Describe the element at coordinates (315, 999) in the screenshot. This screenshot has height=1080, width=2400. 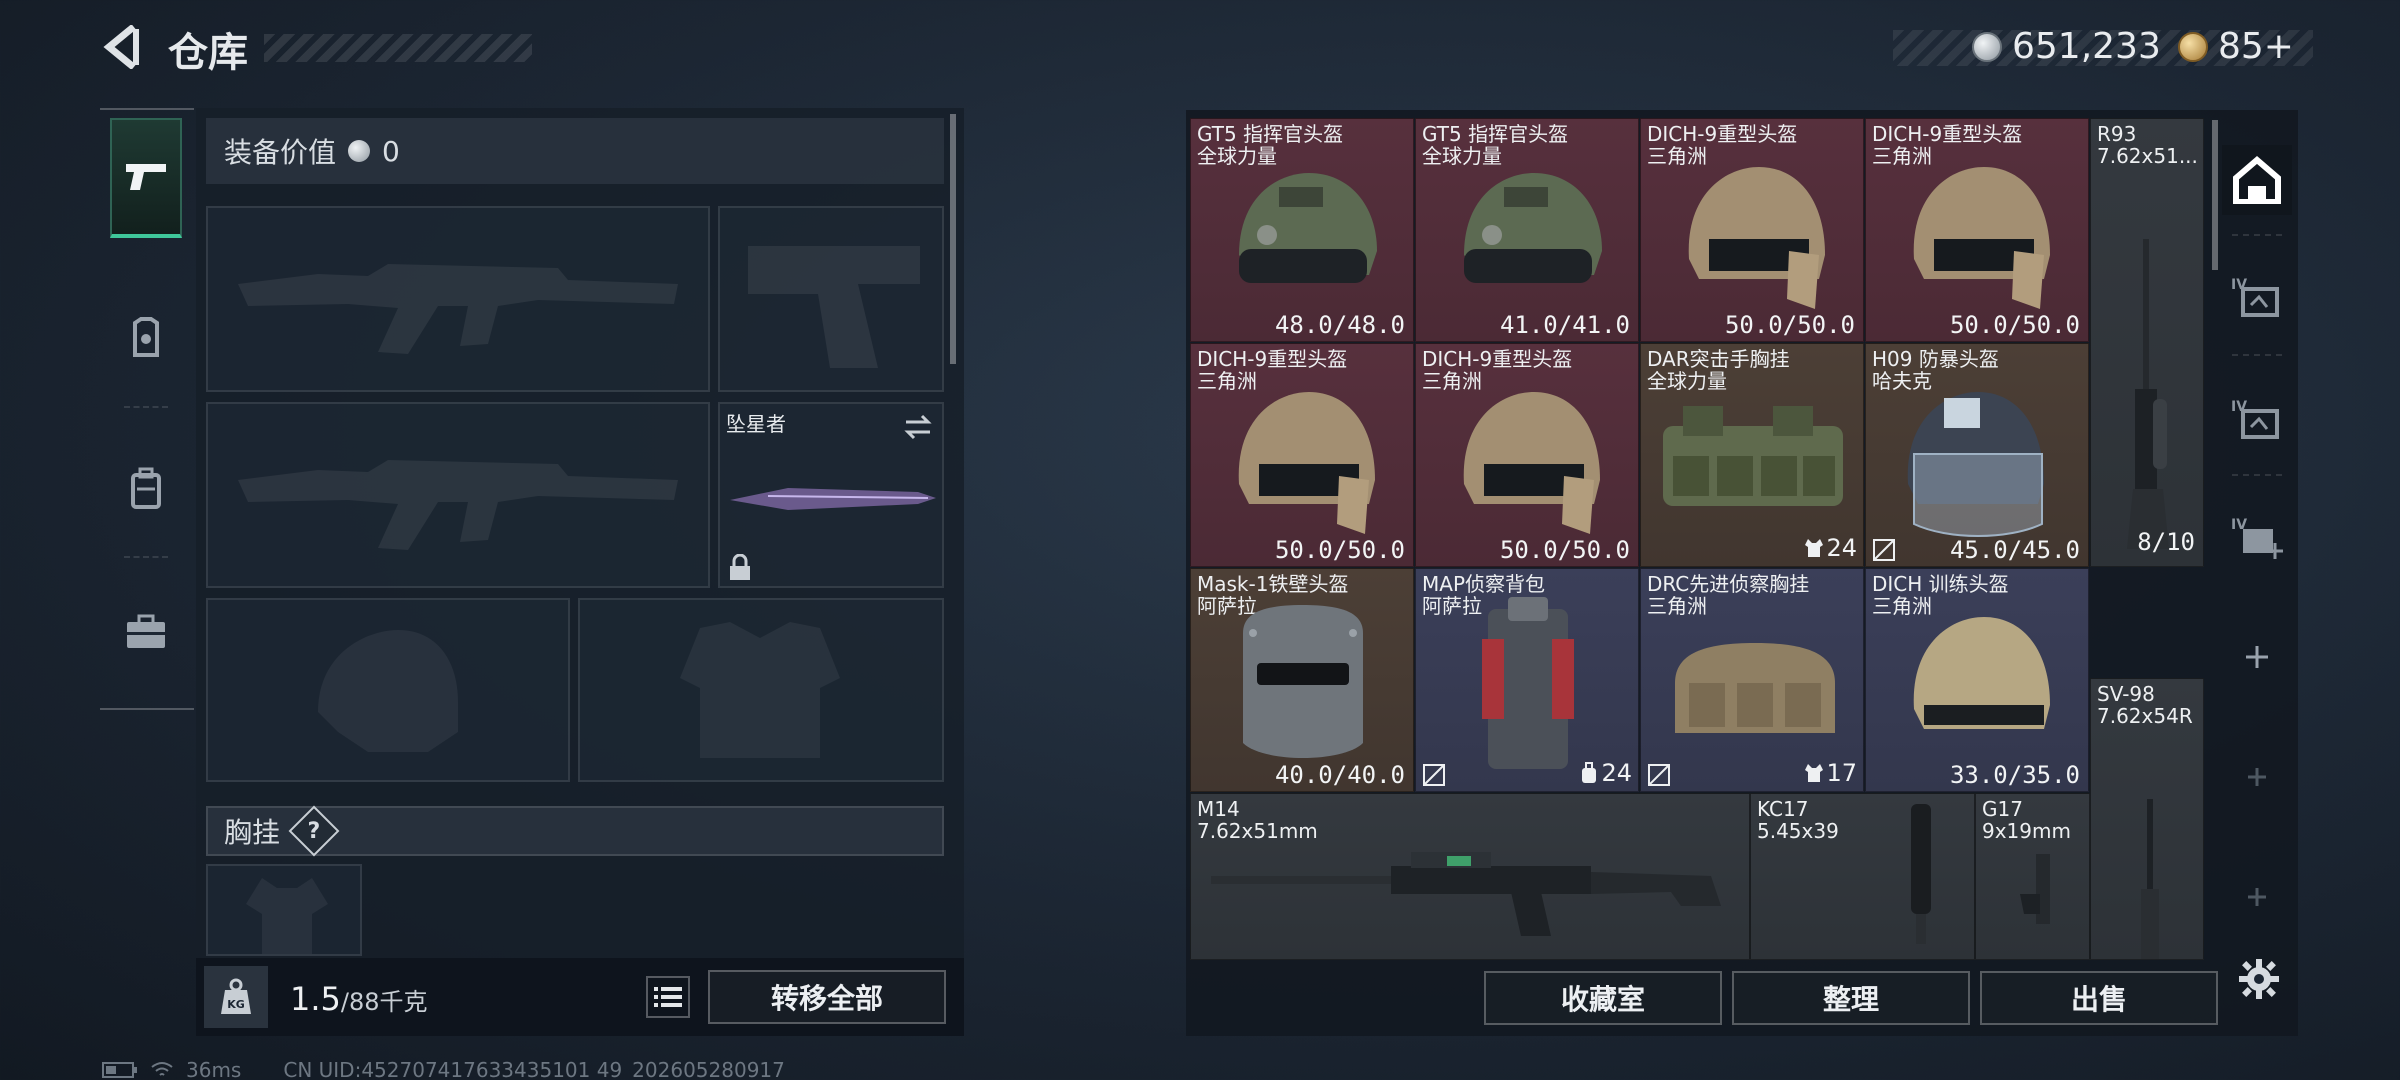
I see `weight-current: 1.5` at that location.